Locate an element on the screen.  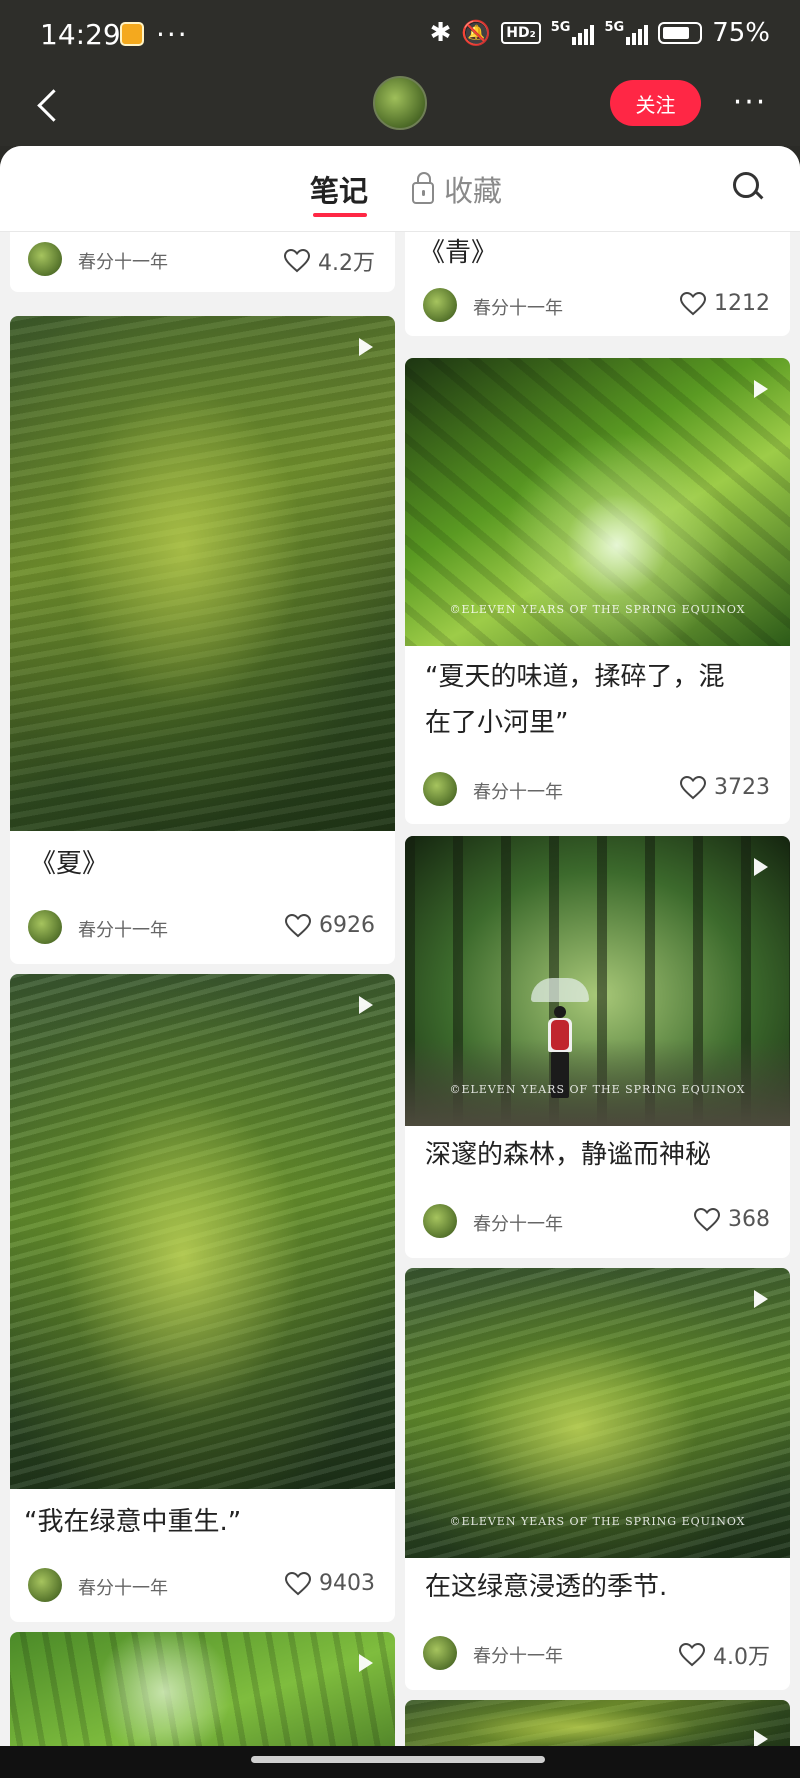
battery-icon is located at coordinates (680, 33).